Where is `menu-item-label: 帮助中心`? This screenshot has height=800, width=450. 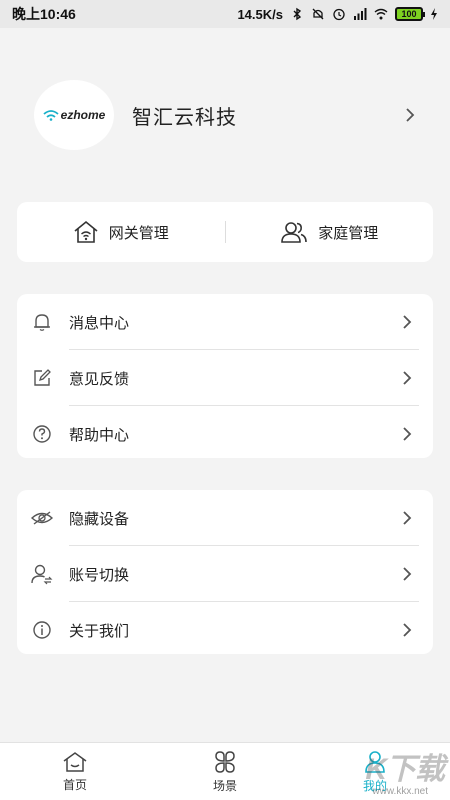 menu-item-label: 帮助中心 is located at coordinates (99, 435).